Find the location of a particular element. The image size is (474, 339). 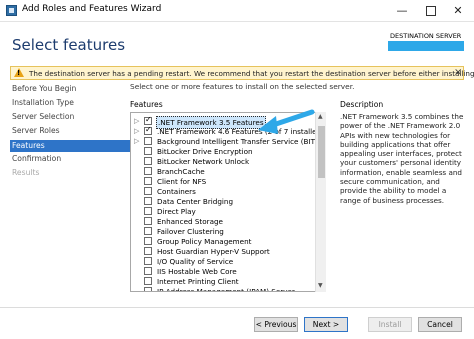

nav-item-results: Results is located at coordinates (26, 172).